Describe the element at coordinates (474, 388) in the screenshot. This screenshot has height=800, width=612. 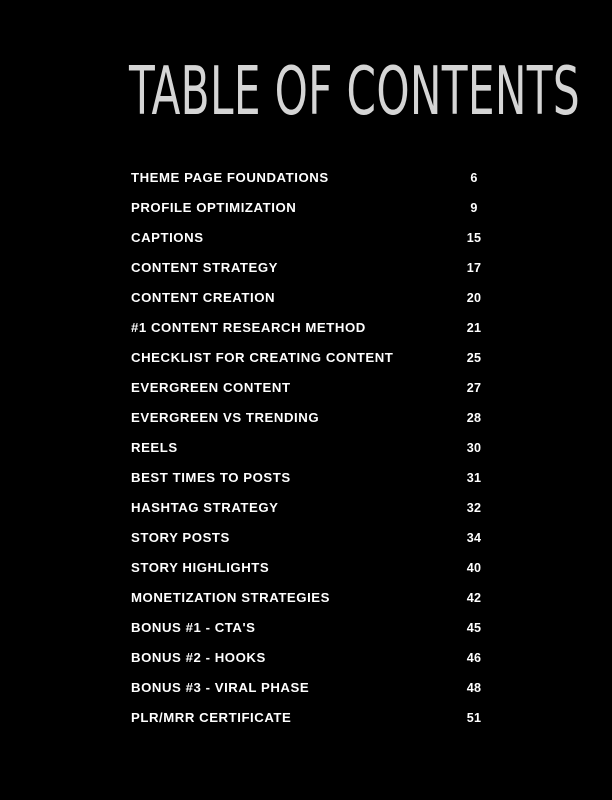
I see `toc-entry-page: 27` at that location.